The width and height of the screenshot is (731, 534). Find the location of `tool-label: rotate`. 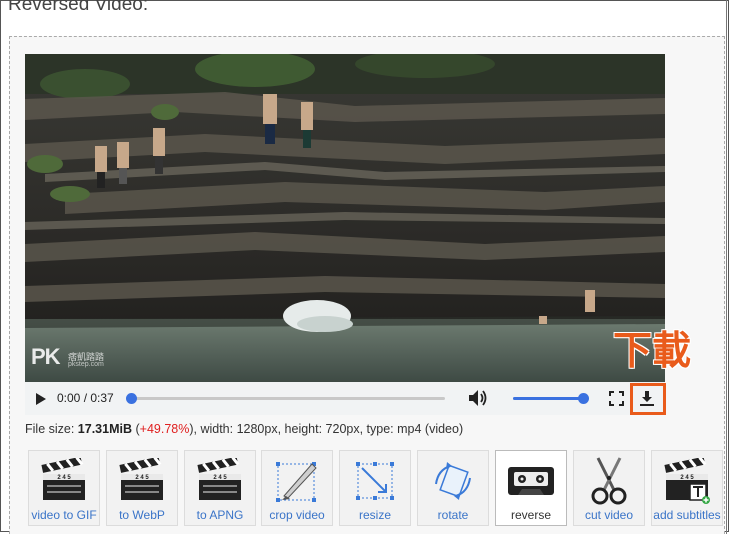

tool-label: rotate is located at coordinates (453, 515).